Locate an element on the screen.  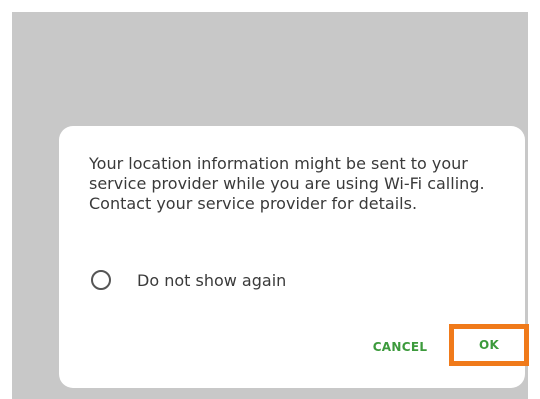
do-not-show-again-option: Do not show again is located at coordinates (188, 280).